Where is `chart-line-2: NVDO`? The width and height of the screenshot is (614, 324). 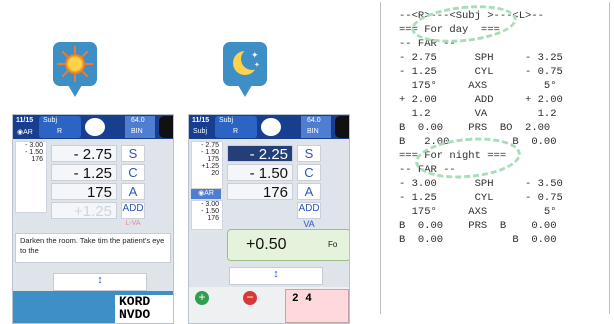
chart-line-2: NVDO is located at coordinates (135, 314).